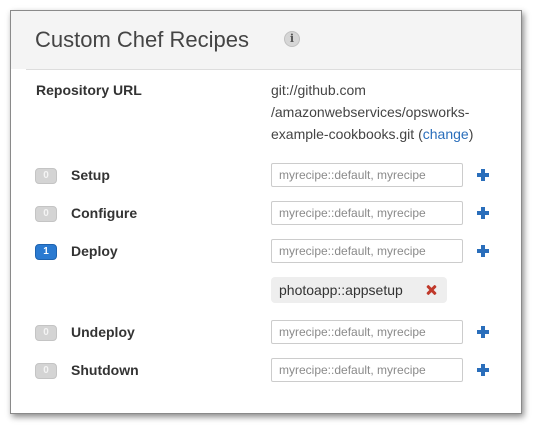  Describe the element at coordinates (142, 39) in the screenshot. I see `panel-title: Custom Chef Recipes` at that location.